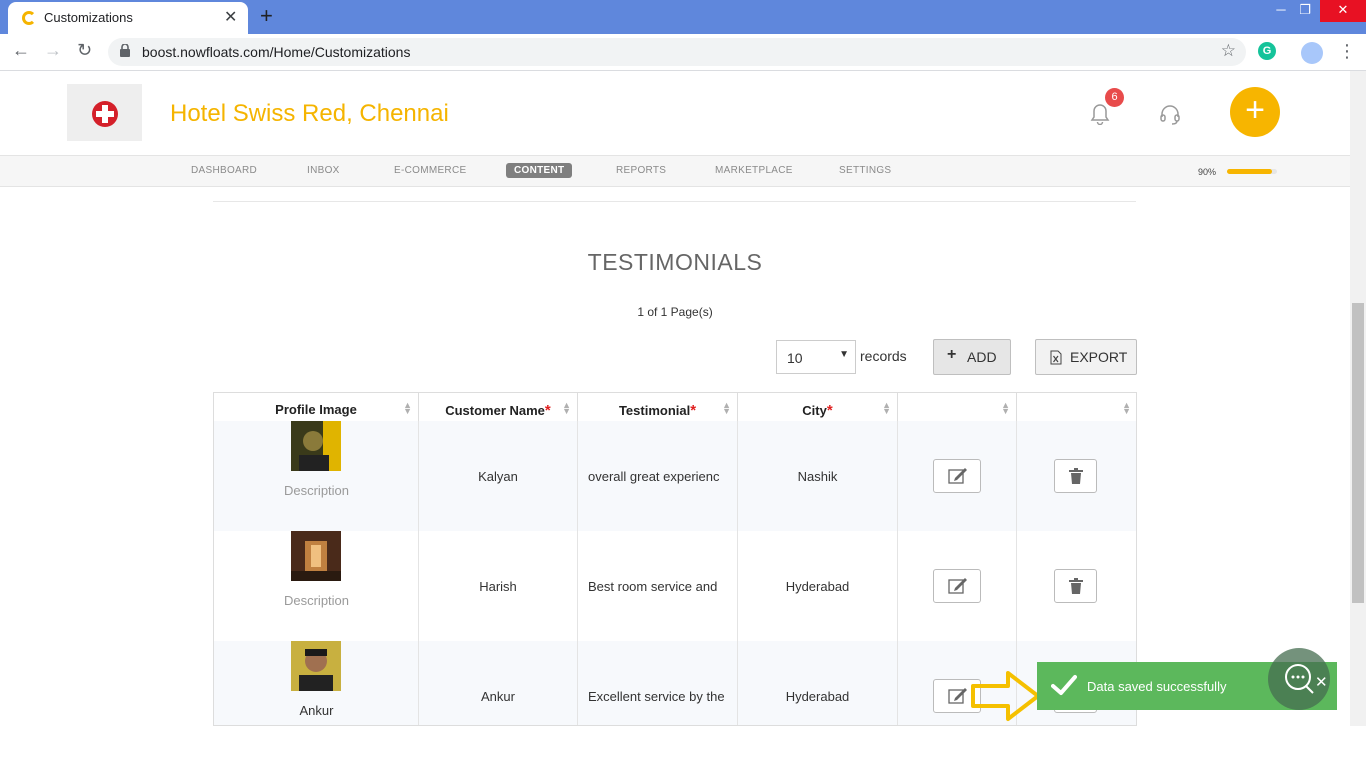 The image size is (1366, 768). Describe the element at coordinates (683, 17) in the screenshot. I see `browser-titlebar: Customizations ✕ + ─ ❐ ✕` at that location.